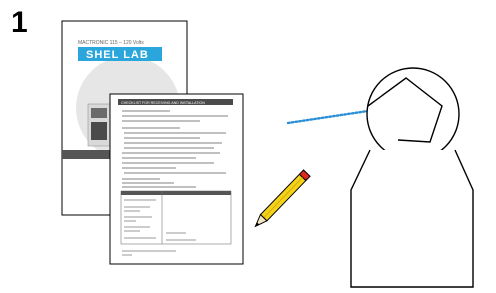 The height and width of the screenshot is (293, 496). What do you see at coordinates (413, 114) in the screenshot?
I see `person-head` at bounding box center [413, 114].